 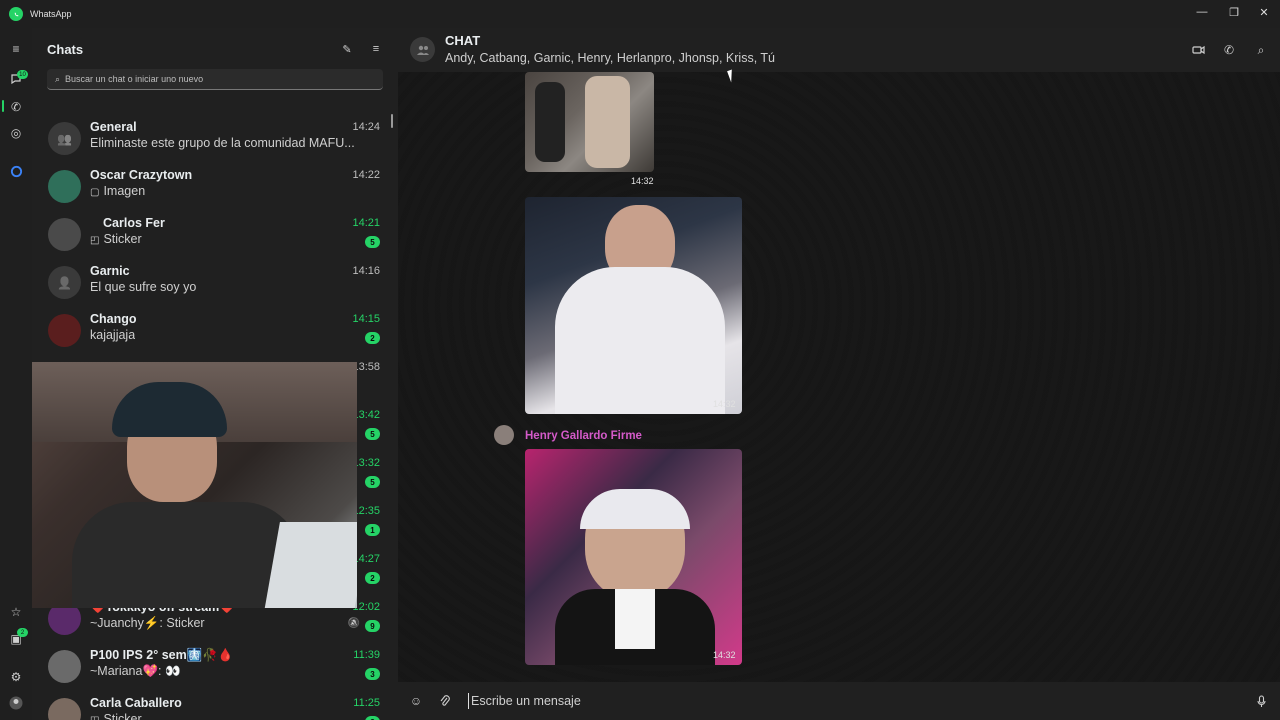 What do you see at coordinates (463, 40) in the screenshot?
I see `group-name: CHAT` at bounding box center [463, 40].